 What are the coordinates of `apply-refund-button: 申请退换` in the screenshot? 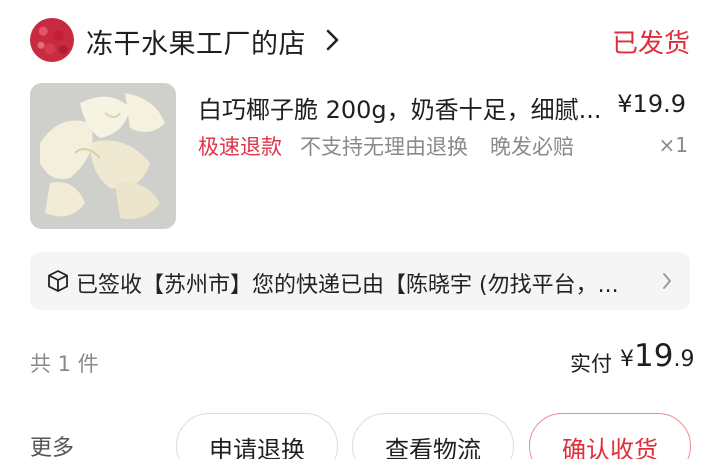 It's located at (257, 436).